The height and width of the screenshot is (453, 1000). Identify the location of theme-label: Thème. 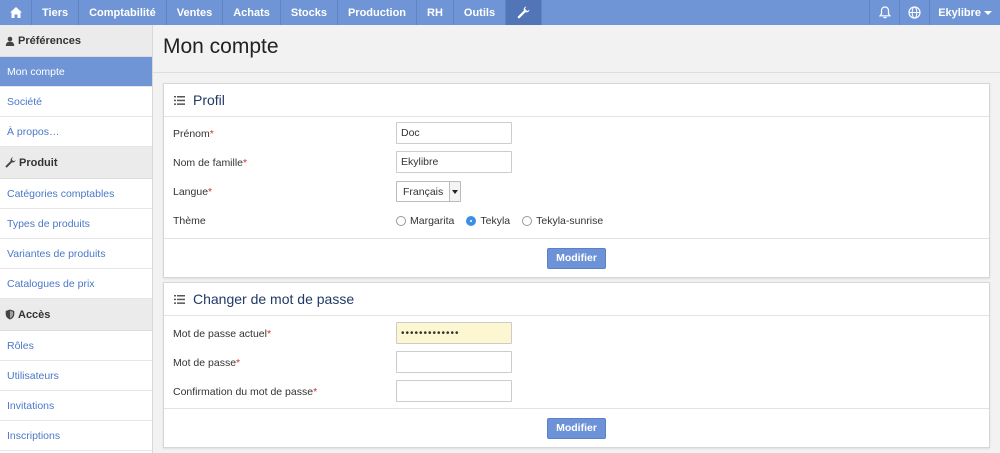
(189, 220).